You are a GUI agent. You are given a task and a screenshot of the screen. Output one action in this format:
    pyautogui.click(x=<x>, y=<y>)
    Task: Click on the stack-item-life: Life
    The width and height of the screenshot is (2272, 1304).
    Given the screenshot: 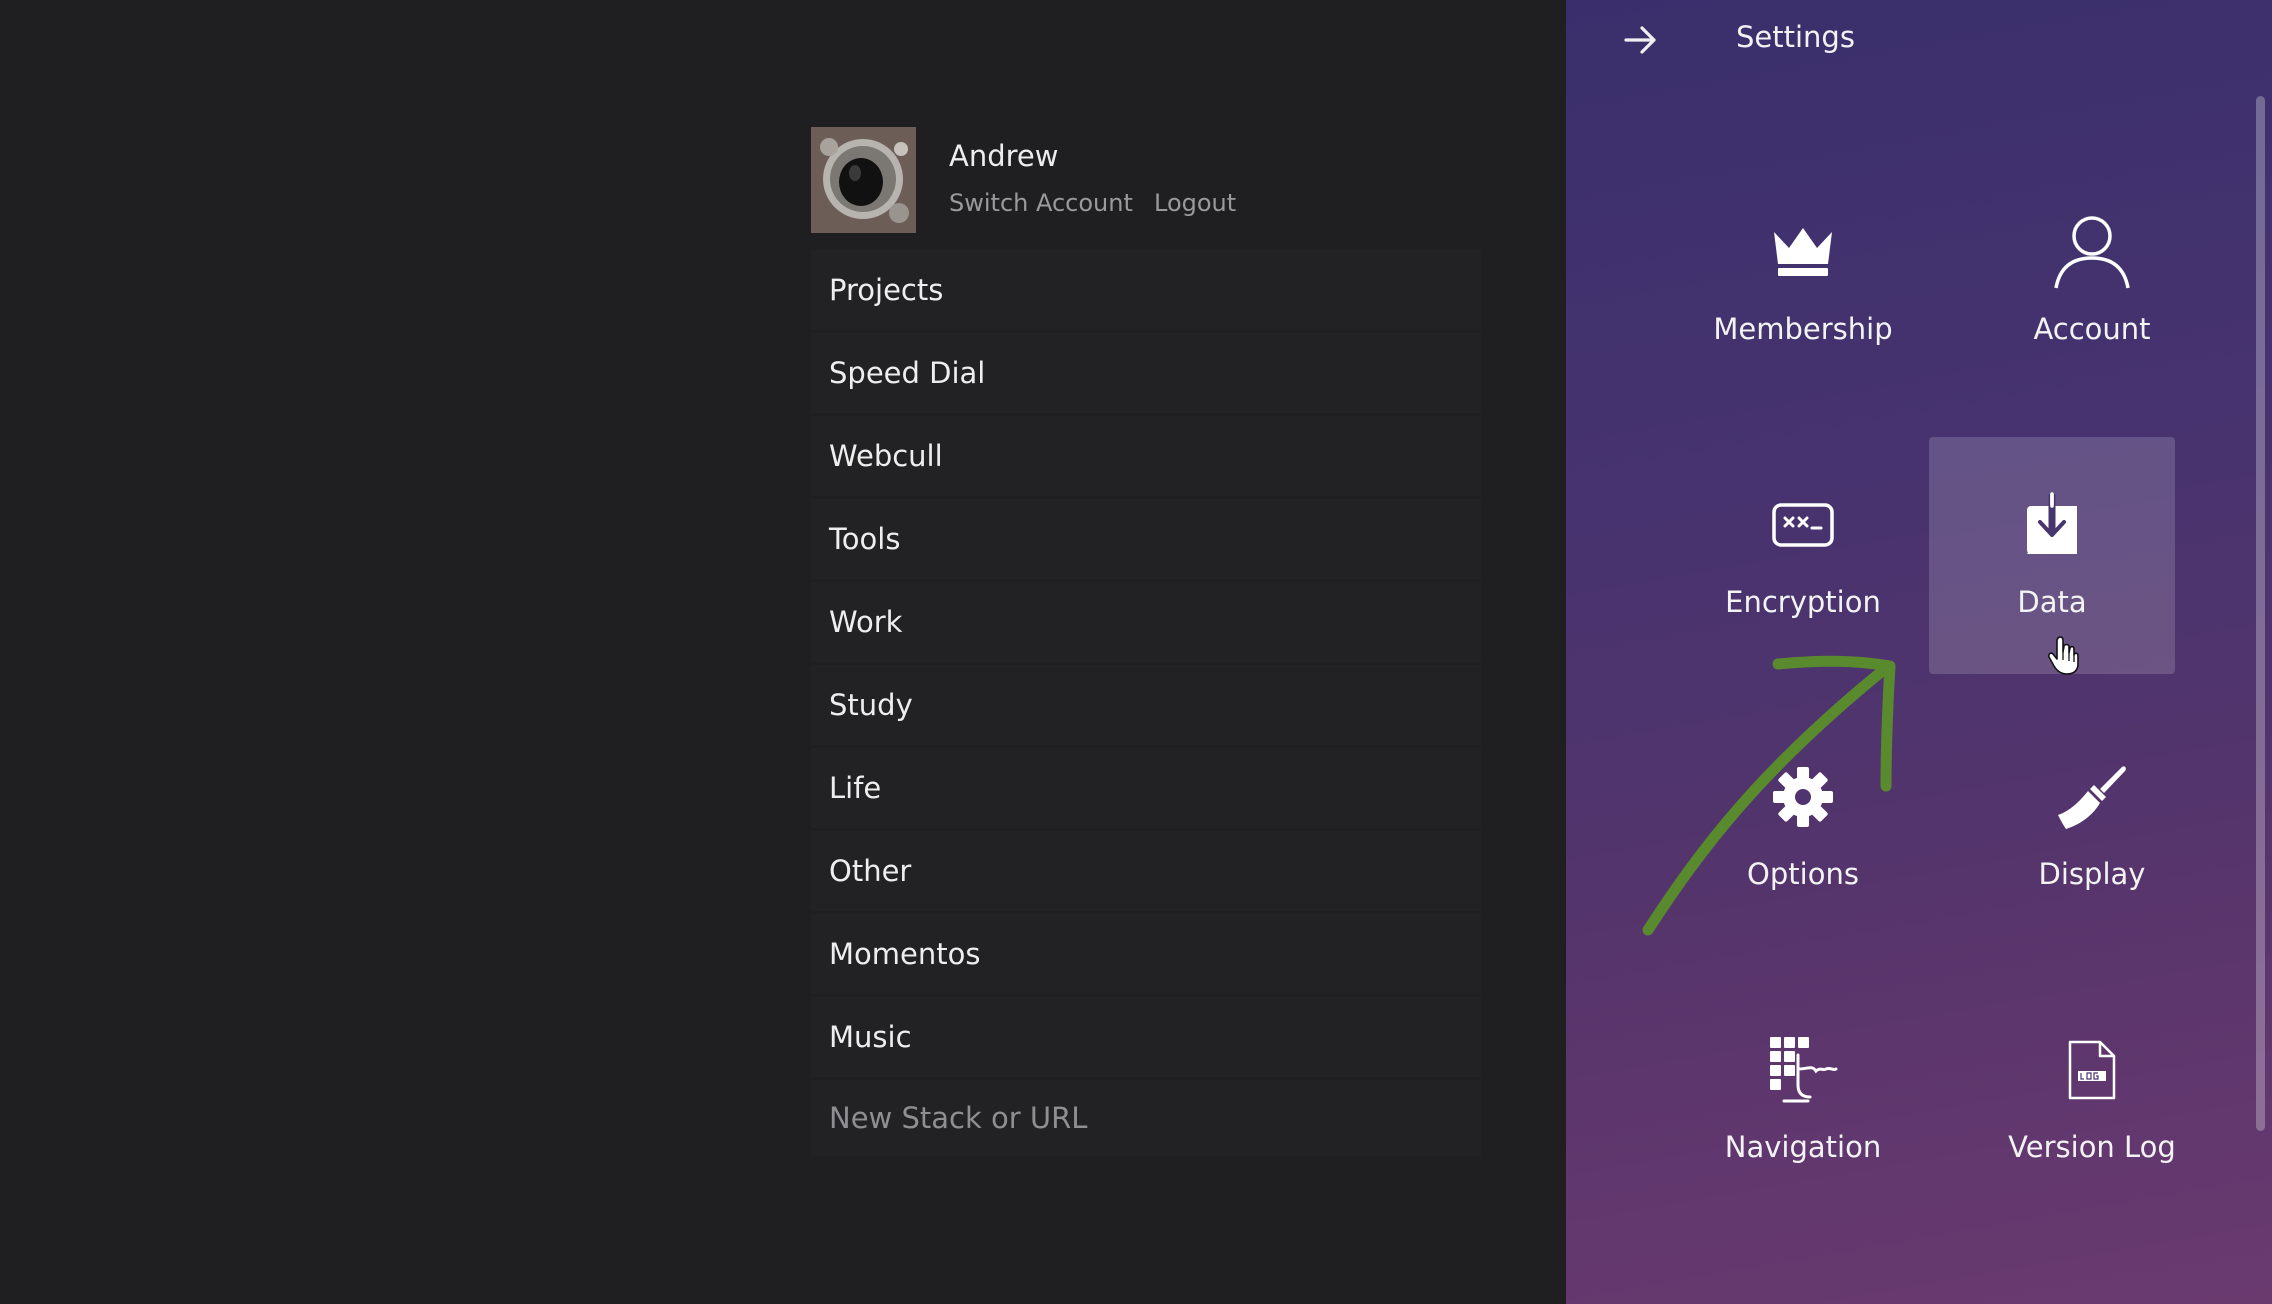 What is the action you would take?
    pyautogui.click(x=1146, y=788)
    